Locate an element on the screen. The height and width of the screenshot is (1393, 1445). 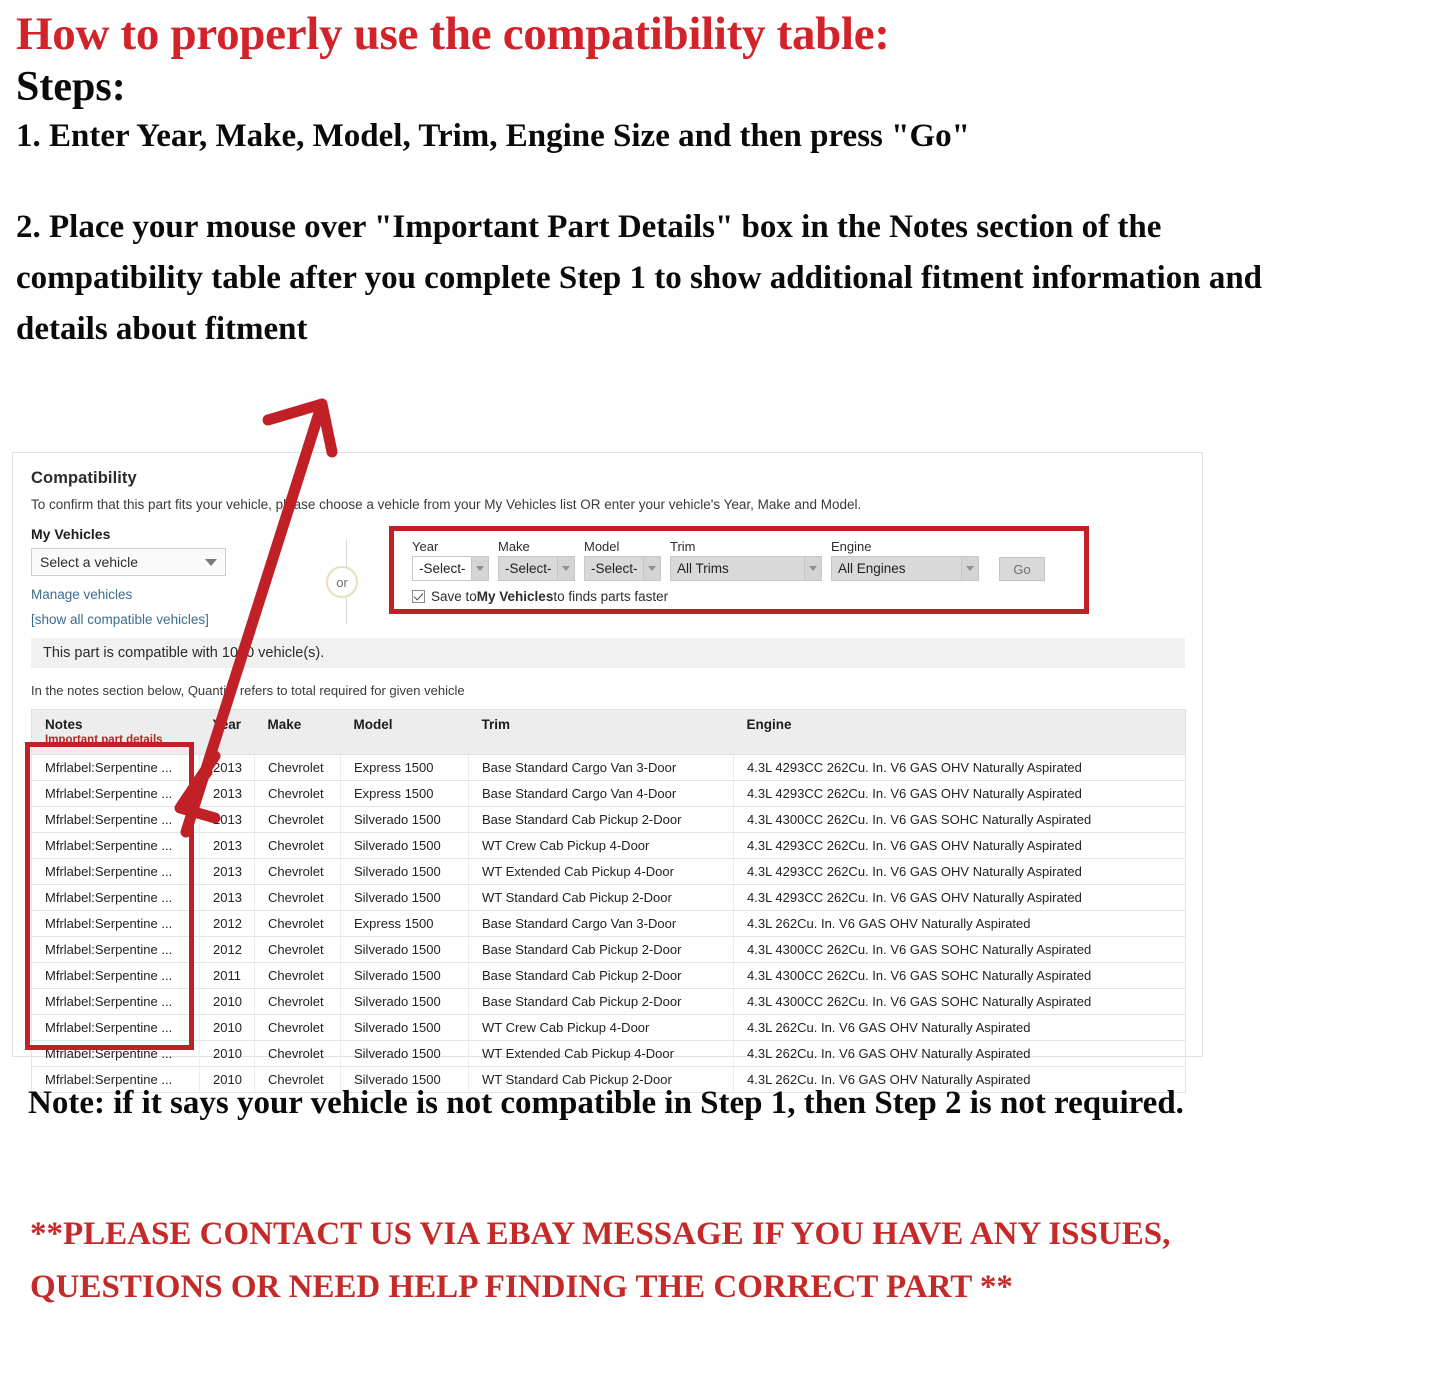
cell-trim: Base Standard Cargo Van 4-Door is located at coordinates (601, 793).